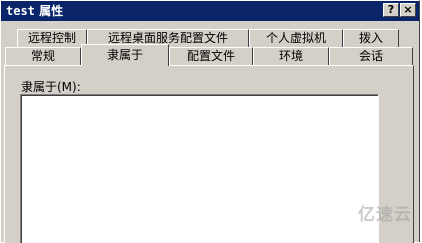  I want to click on tab-remote-control: 远程控制, so click(52, 38).